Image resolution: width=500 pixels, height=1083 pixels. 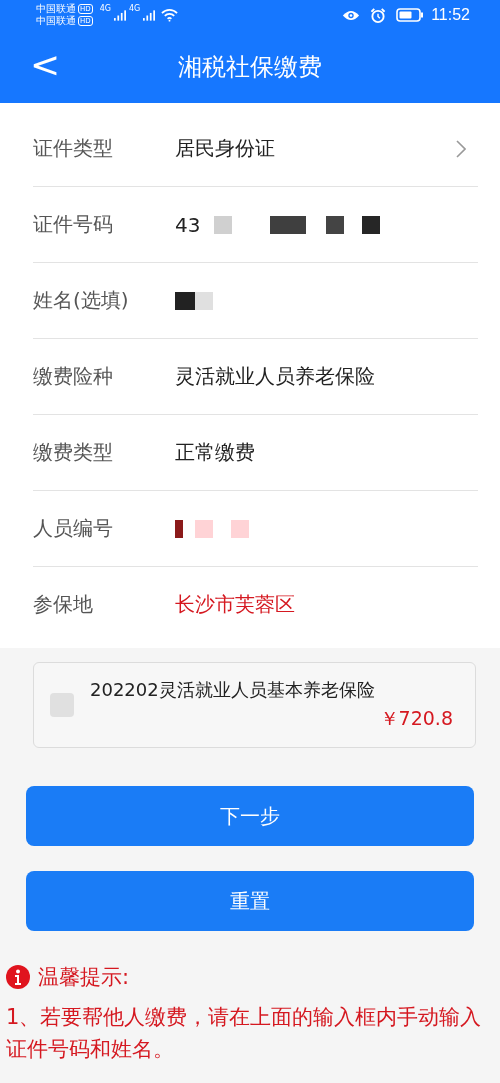 What do you see at coordinates (275, 376) in the screenshot?
I see `field-value: 灵活就业人员养老保险` at bounding box center [275, 376].